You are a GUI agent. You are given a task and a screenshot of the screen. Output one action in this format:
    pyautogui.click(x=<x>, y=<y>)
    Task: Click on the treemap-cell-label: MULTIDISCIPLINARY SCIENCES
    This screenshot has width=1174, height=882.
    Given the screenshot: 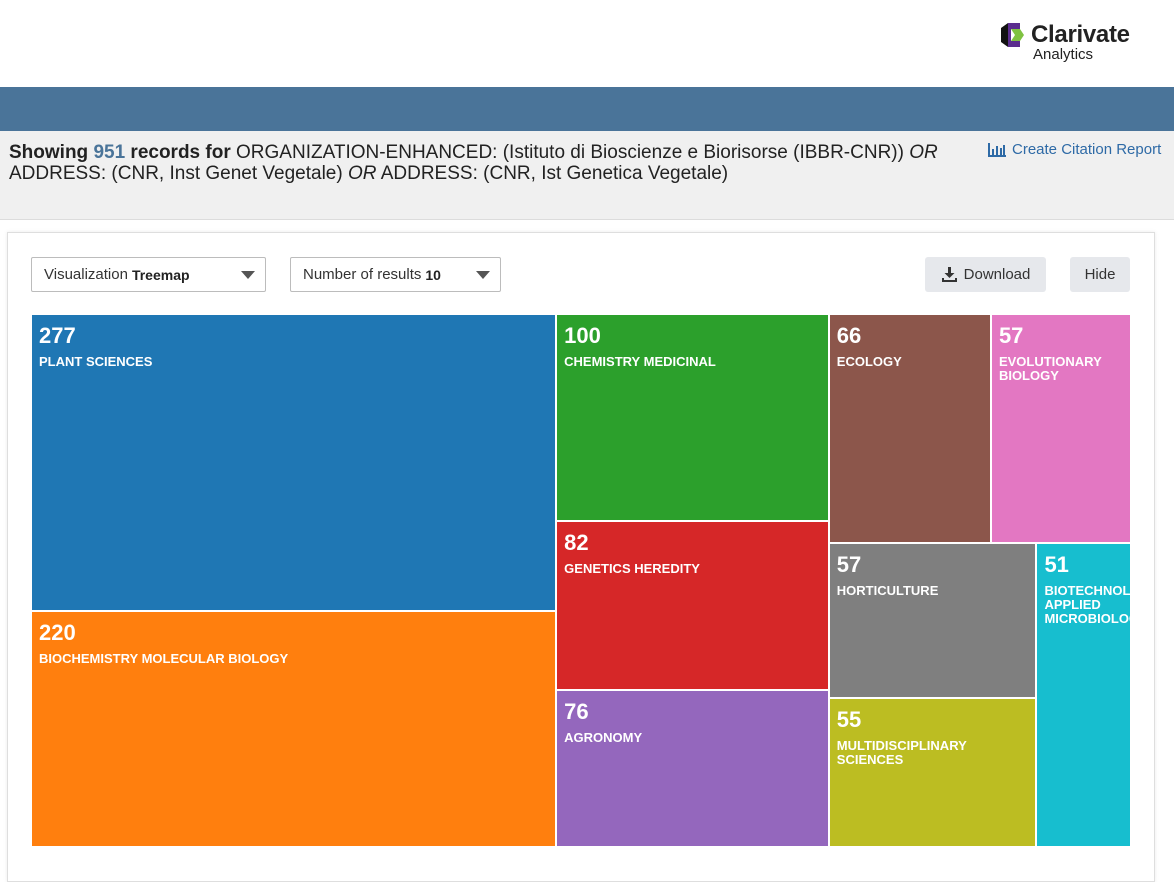 What is the action you would take?
    pyautogui.click(x=901, y=752)
    